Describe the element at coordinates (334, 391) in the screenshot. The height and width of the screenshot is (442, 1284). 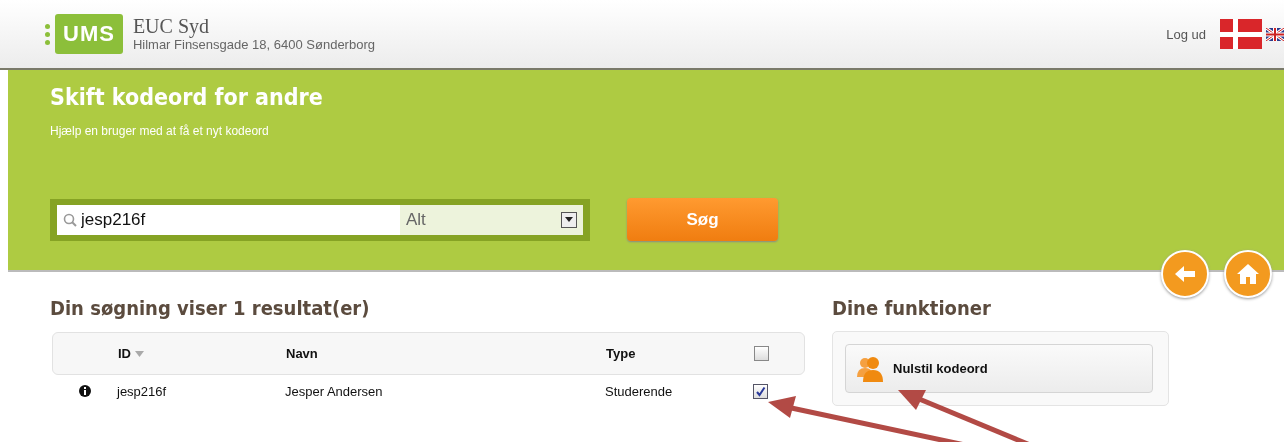
I see `table-cell-text: Jesper Andersen` at that location.